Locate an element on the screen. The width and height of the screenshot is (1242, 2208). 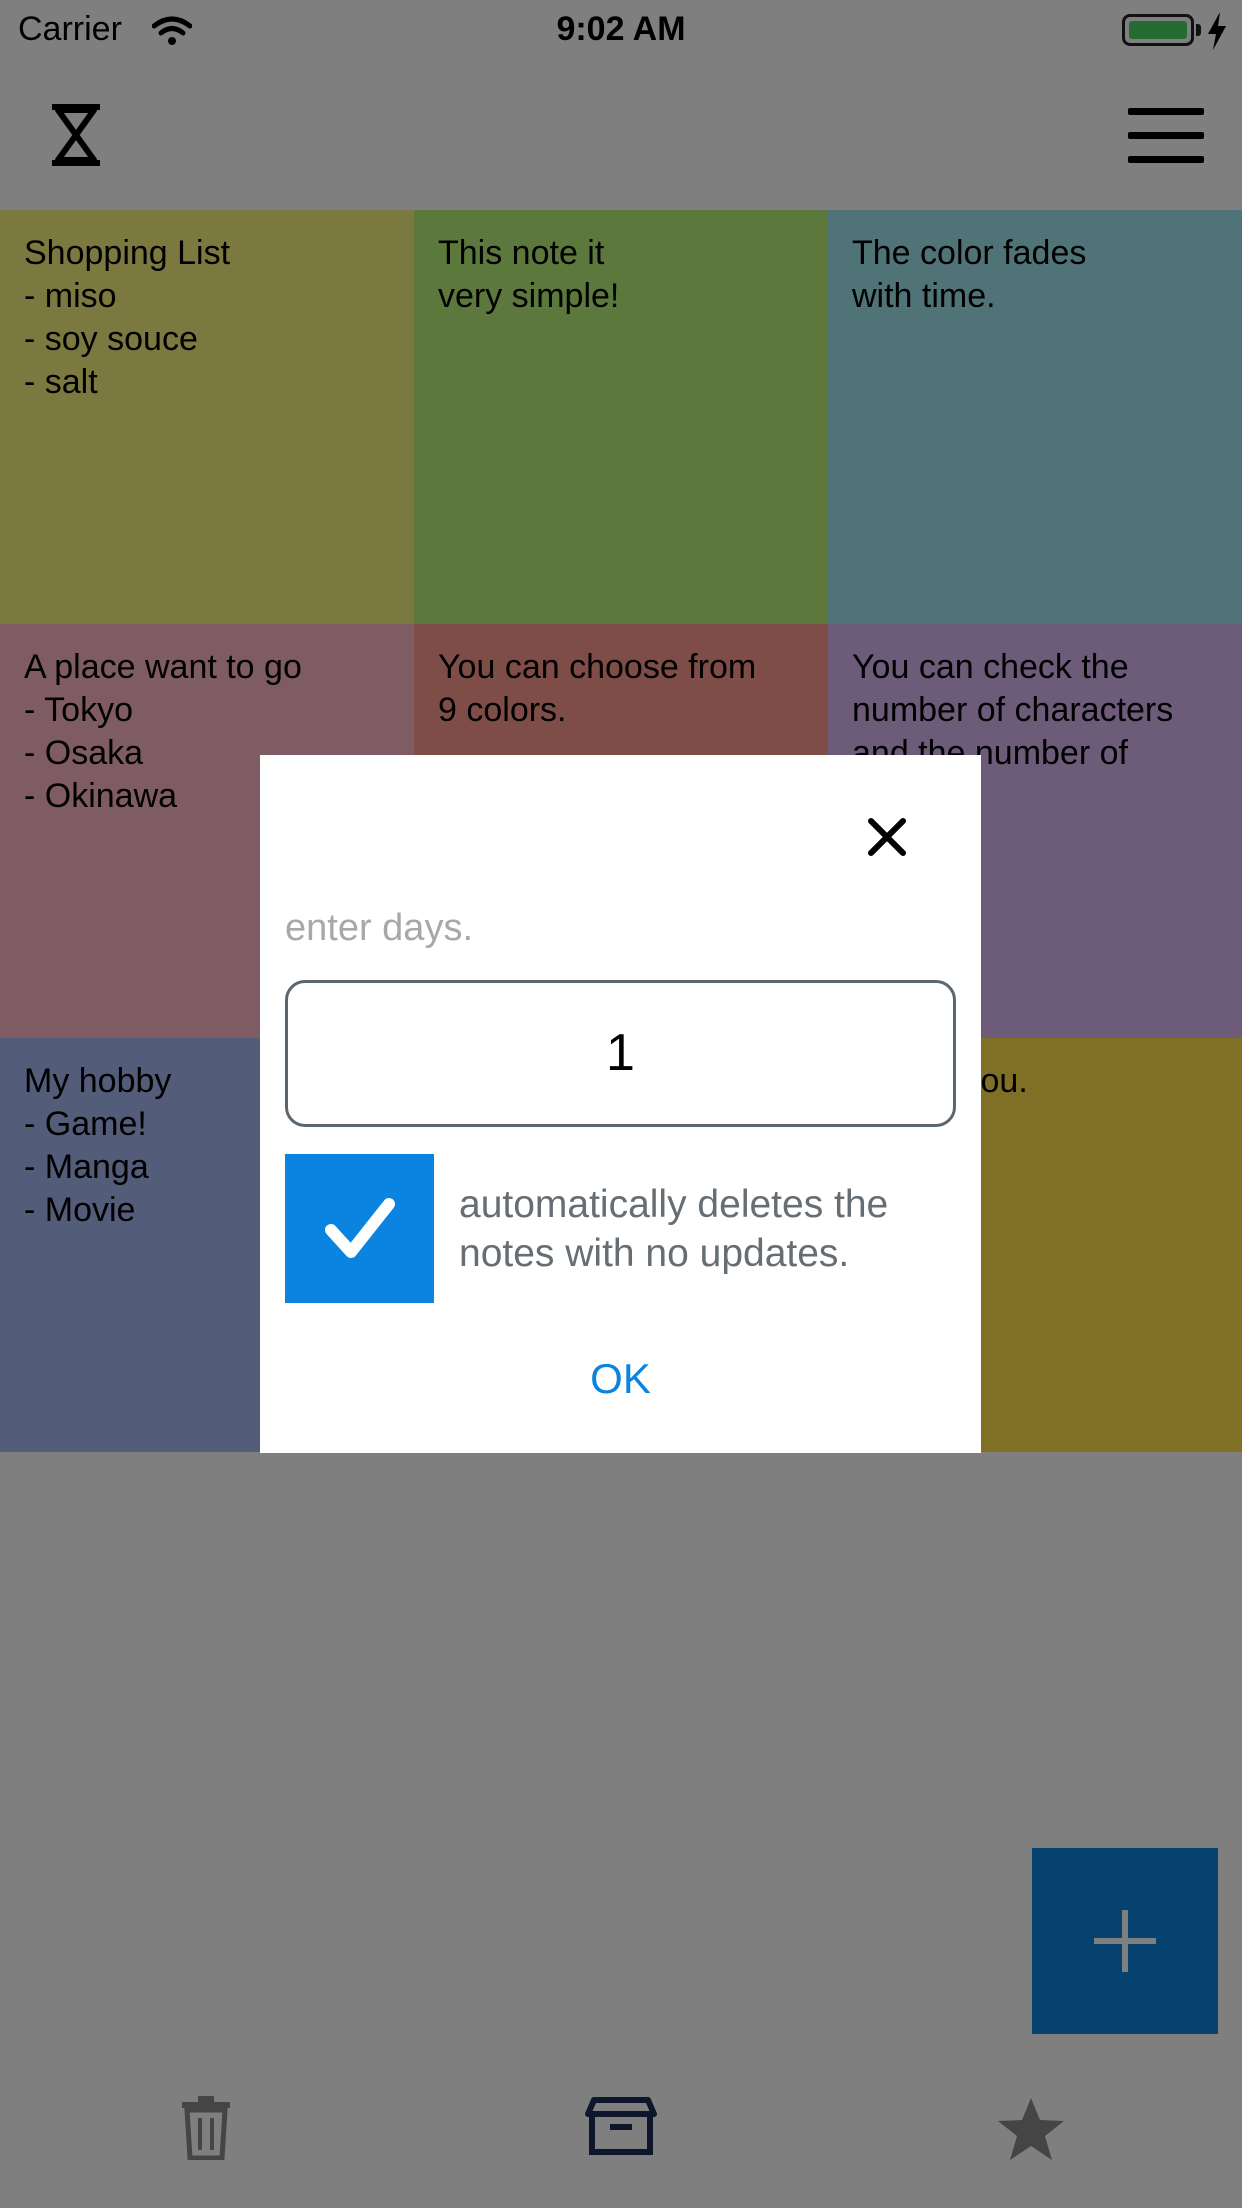
auto-delete-checkbox is located at coordinates (359, 1228).